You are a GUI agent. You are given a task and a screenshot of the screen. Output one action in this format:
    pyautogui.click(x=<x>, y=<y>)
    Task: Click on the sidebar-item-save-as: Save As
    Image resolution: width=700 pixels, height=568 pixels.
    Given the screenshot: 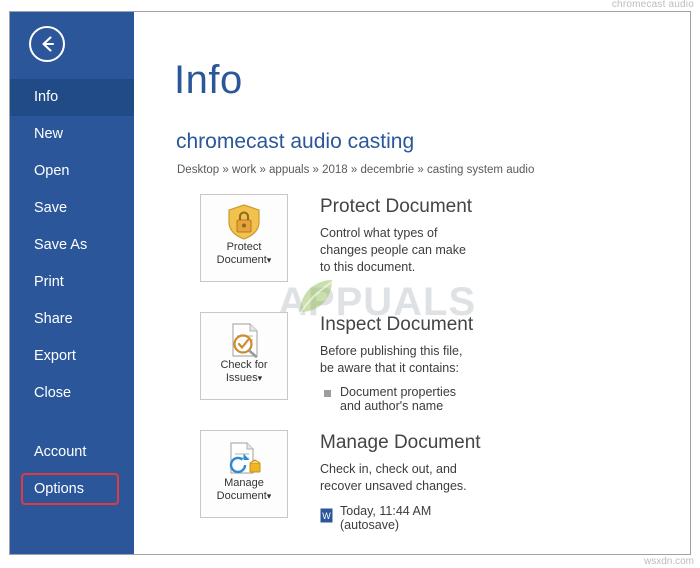 What is the action you would take?
    pyautogui.click(x=72, y=245)
    